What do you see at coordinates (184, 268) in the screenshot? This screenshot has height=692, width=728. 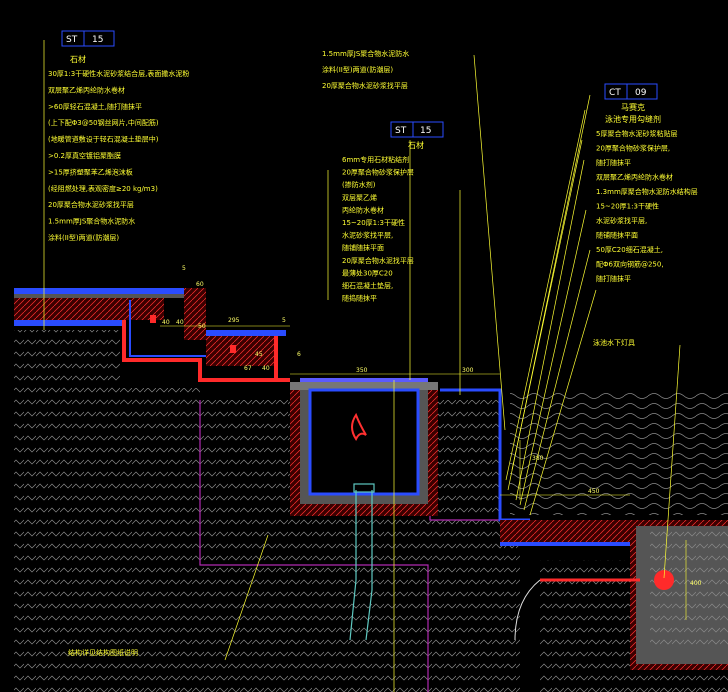 I see `dim-5a: 5` at bounding box center [184, 268].